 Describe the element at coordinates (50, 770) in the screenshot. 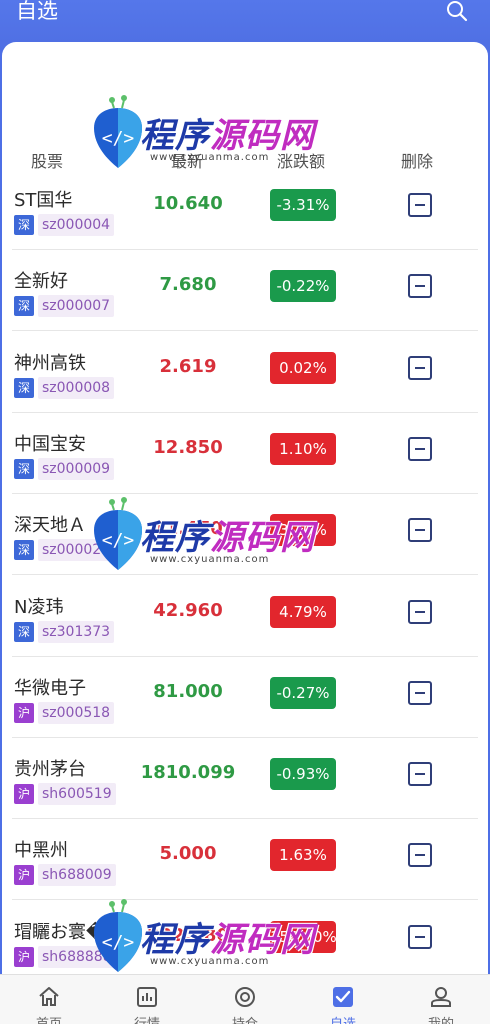

I see `stock-name: 贵州茅台` at that location.